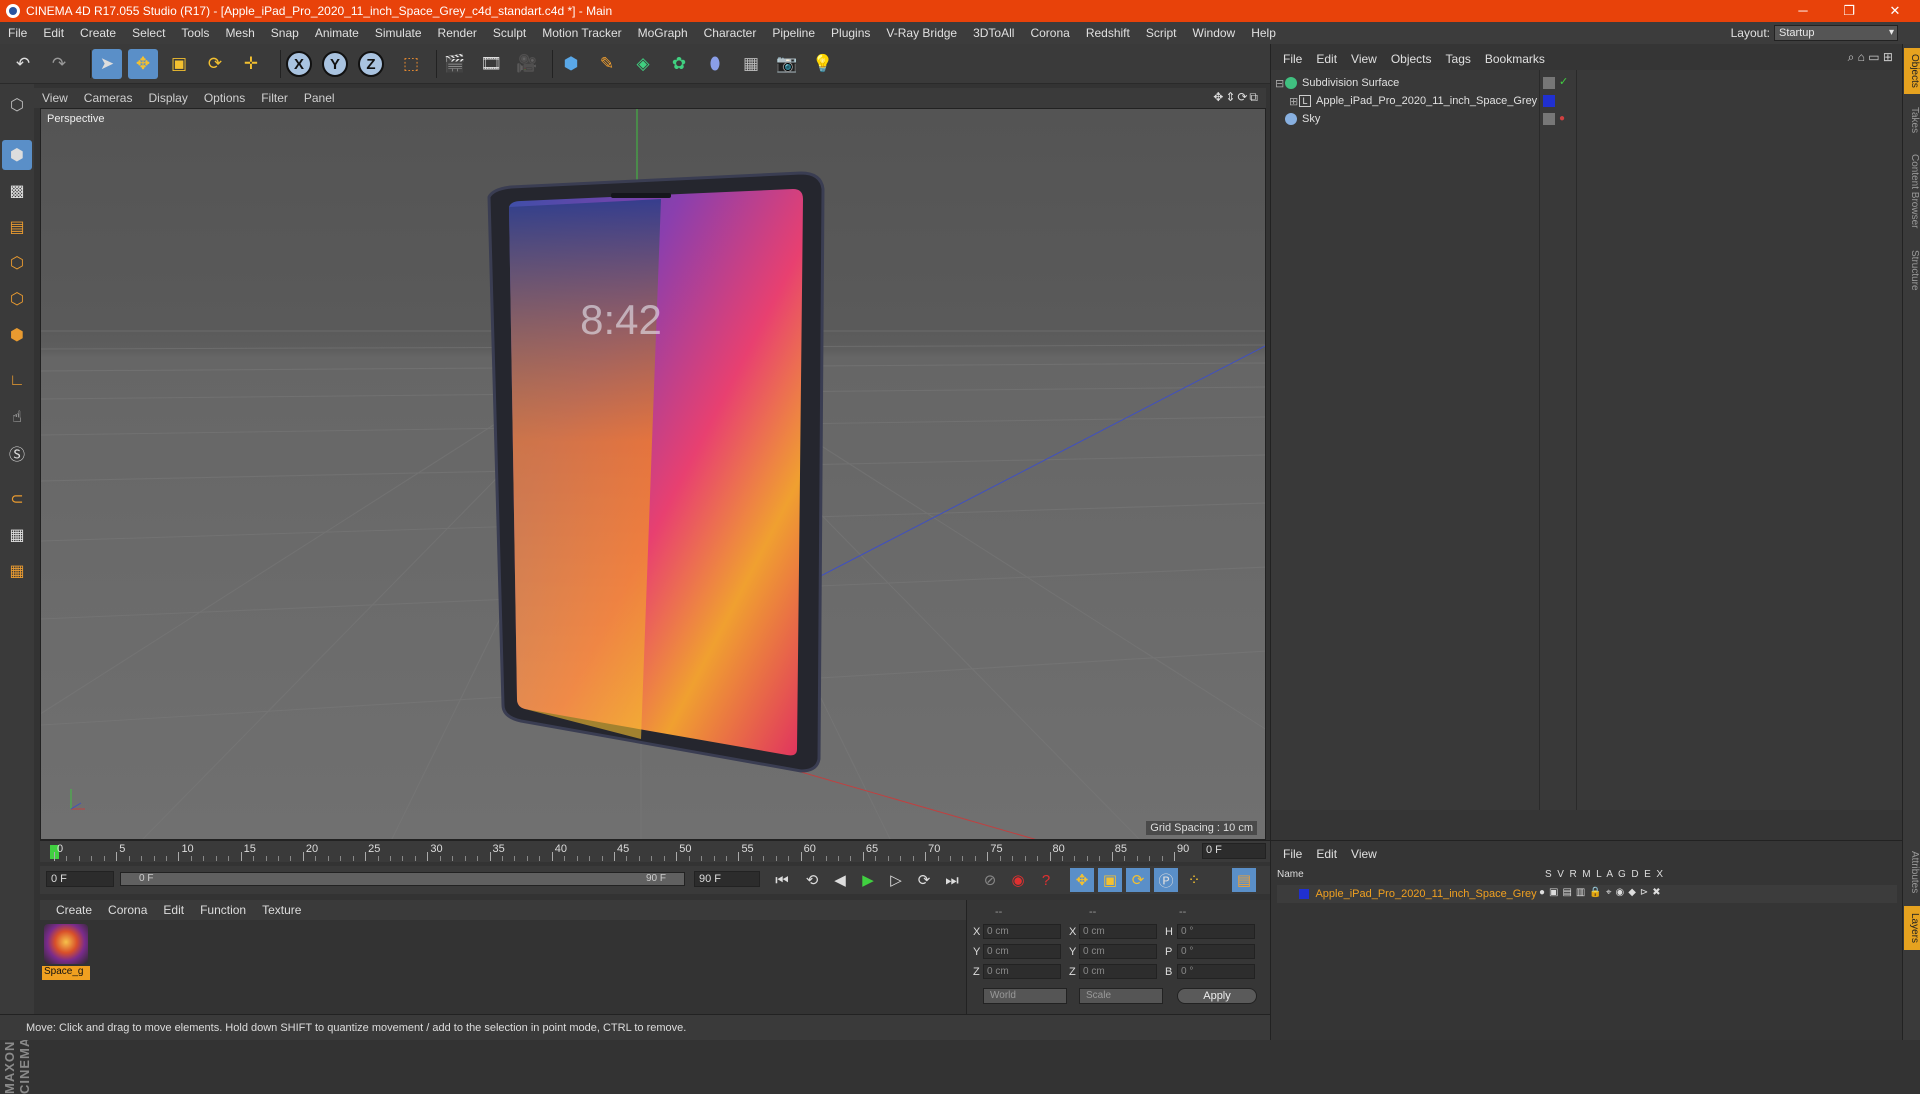  What do you see at coordinates (730, 33) in the screenshot?
I see `menu-character: Character` at bounding box center [730, 33].